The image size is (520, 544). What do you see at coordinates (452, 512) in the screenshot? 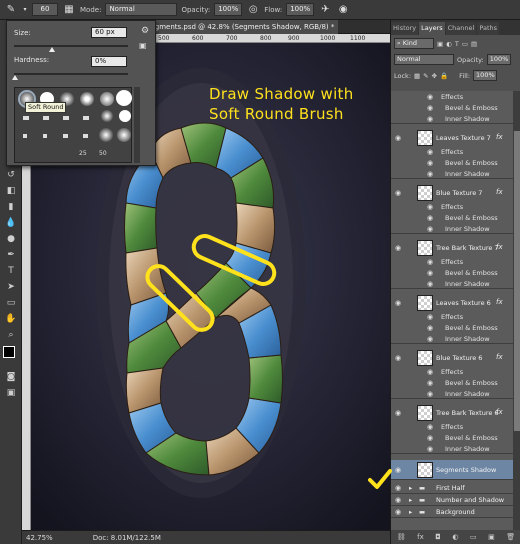
I see `group-row: ◉ ▸ ▬ Background` at bounding box center [452, 512].